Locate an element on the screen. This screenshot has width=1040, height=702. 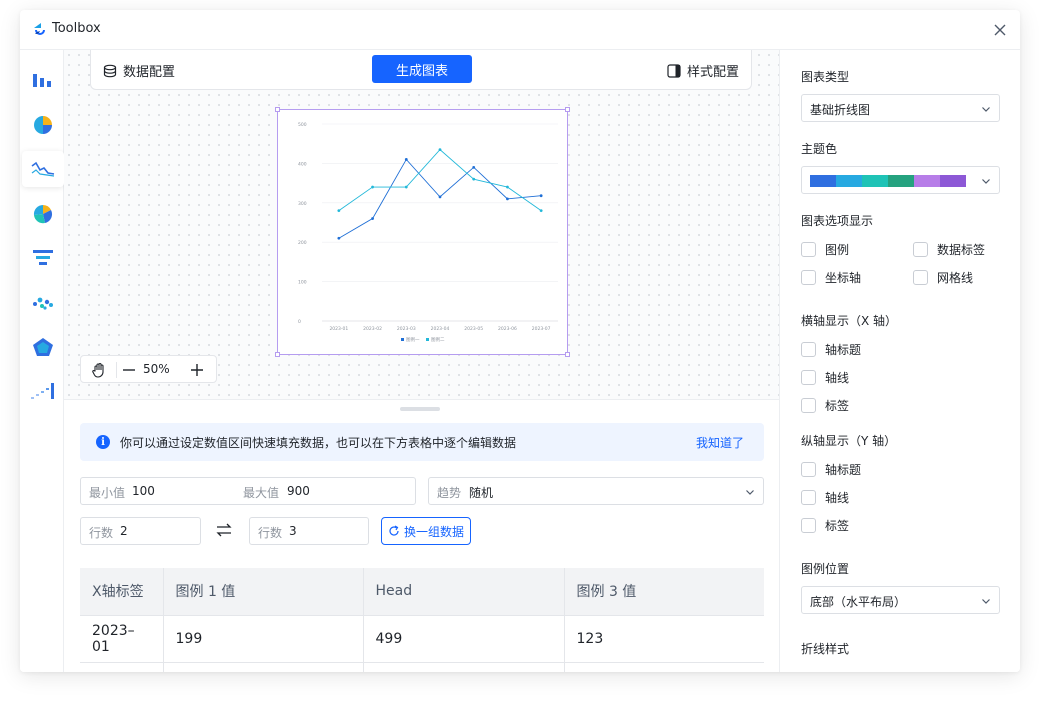
x-tick-label: 2023-06 is located at coordinates (507, 329).